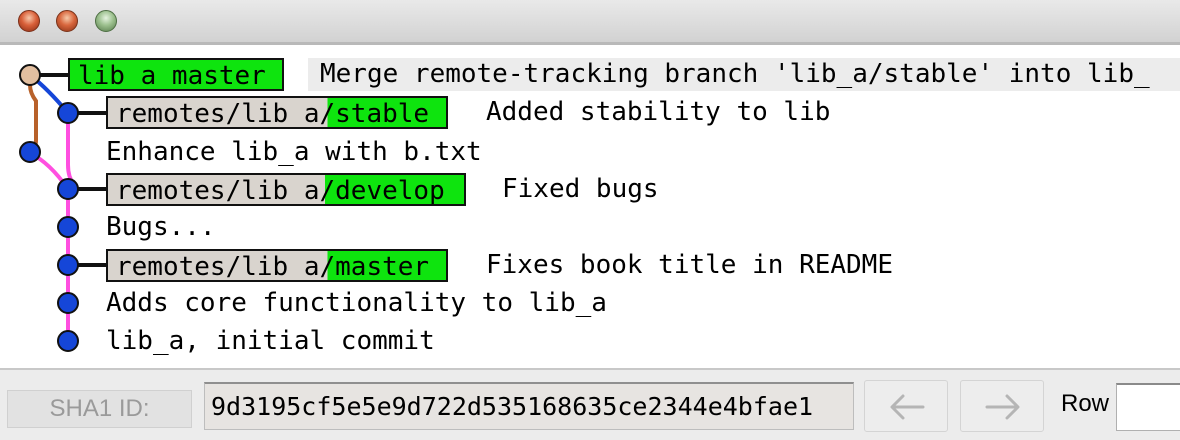 Image resolution: width=1180 pixels, height=440 pixels. Describe the element at coordinates (390, 191) in the screenshot. I see `branch-name: develop` at that location.